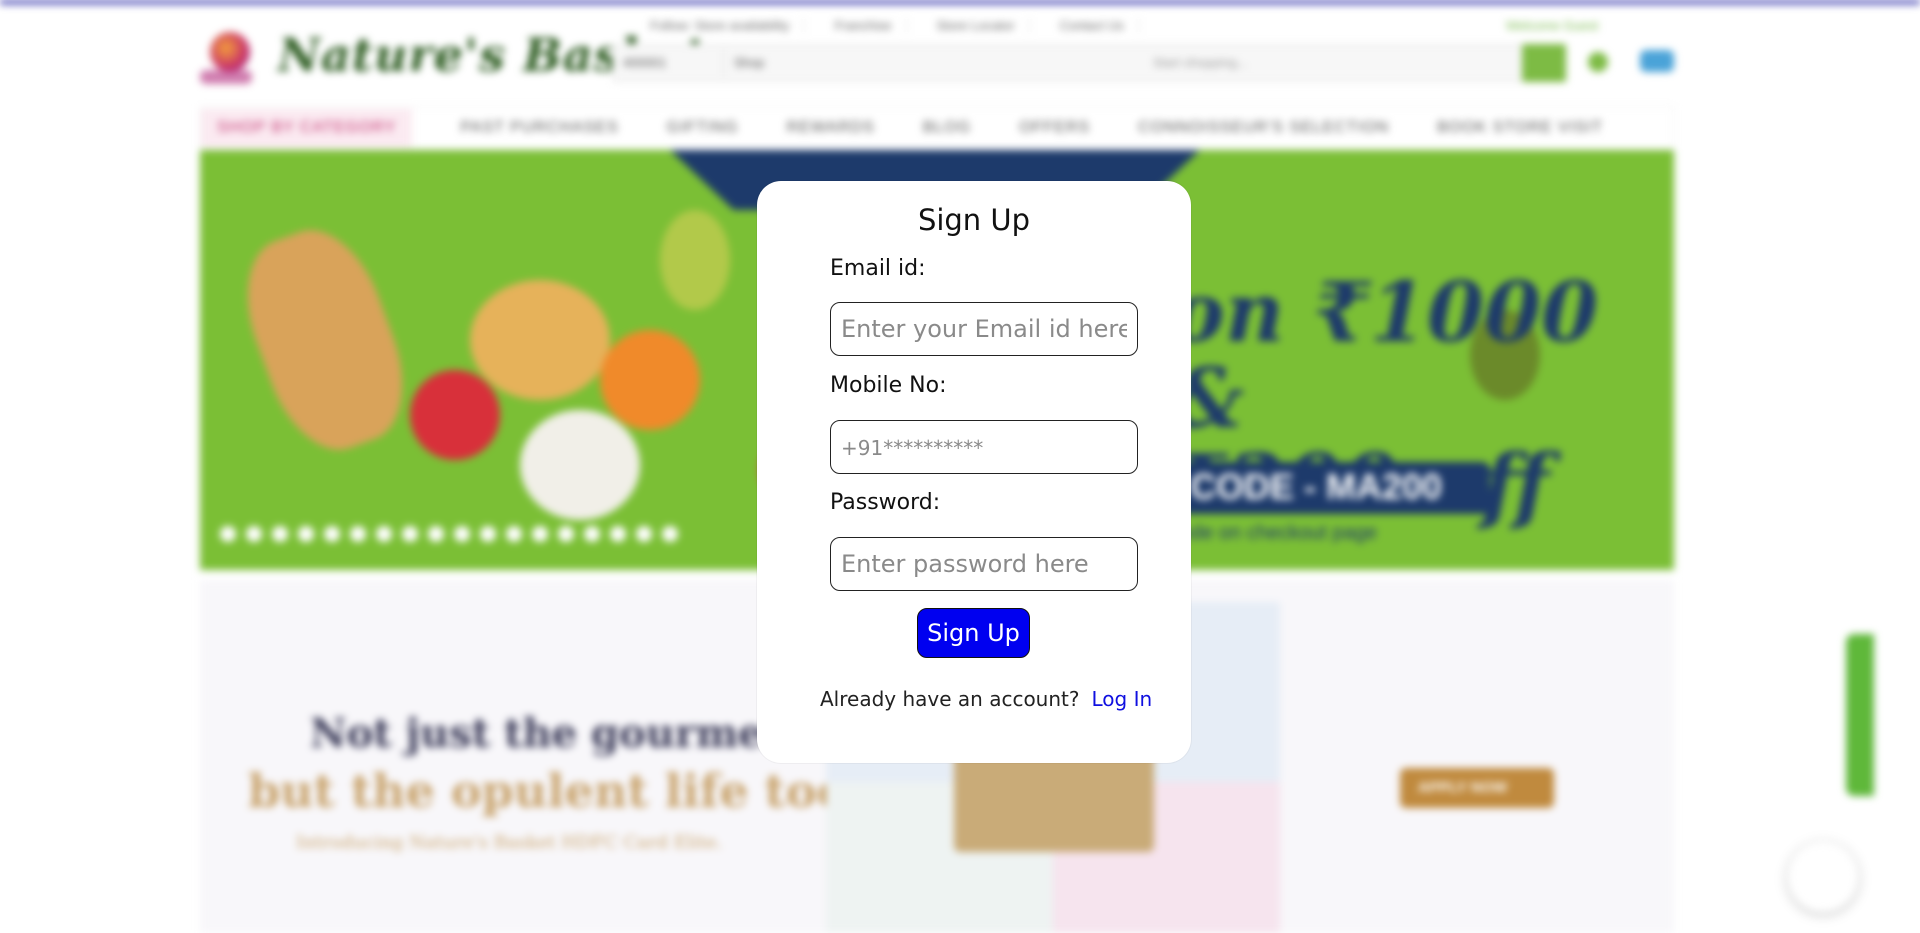  What do you see at coordinates (984, 447) in the screenshot?
I see `mobile-field` at bounding box center [984, 447].